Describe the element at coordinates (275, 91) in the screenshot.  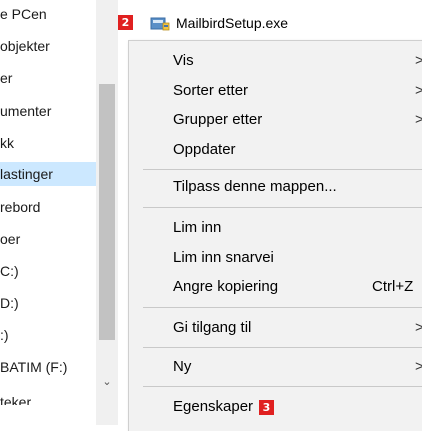
I see `menu-item-sort-by: Sorter etter >` at that location.